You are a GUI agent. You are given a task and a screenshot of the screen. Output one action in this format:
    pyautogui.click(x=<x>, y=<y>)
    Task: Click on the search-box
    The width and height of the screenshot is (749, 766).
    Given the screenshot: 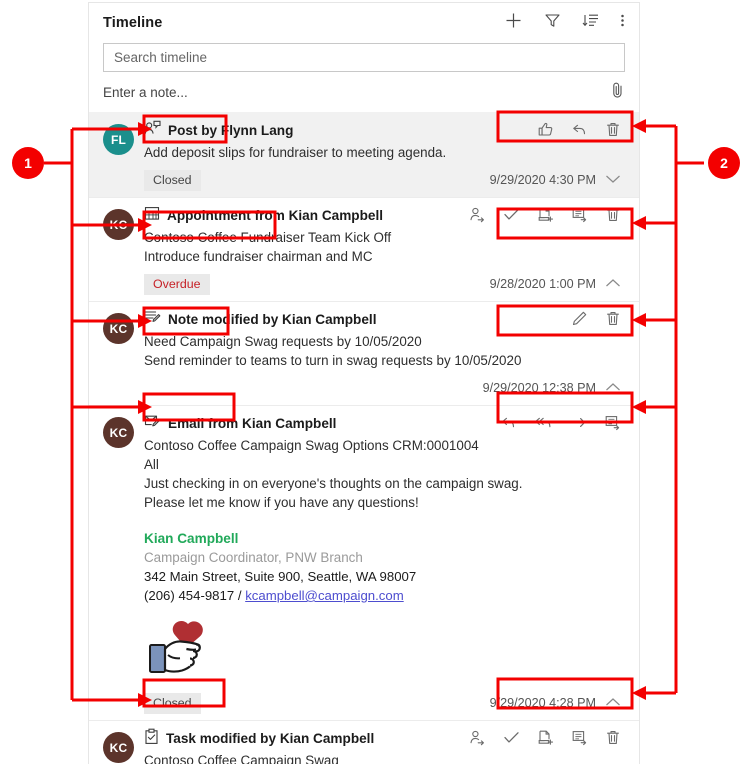 What is the action you would take?
    pyautogui.click(x=364, y=57)
    